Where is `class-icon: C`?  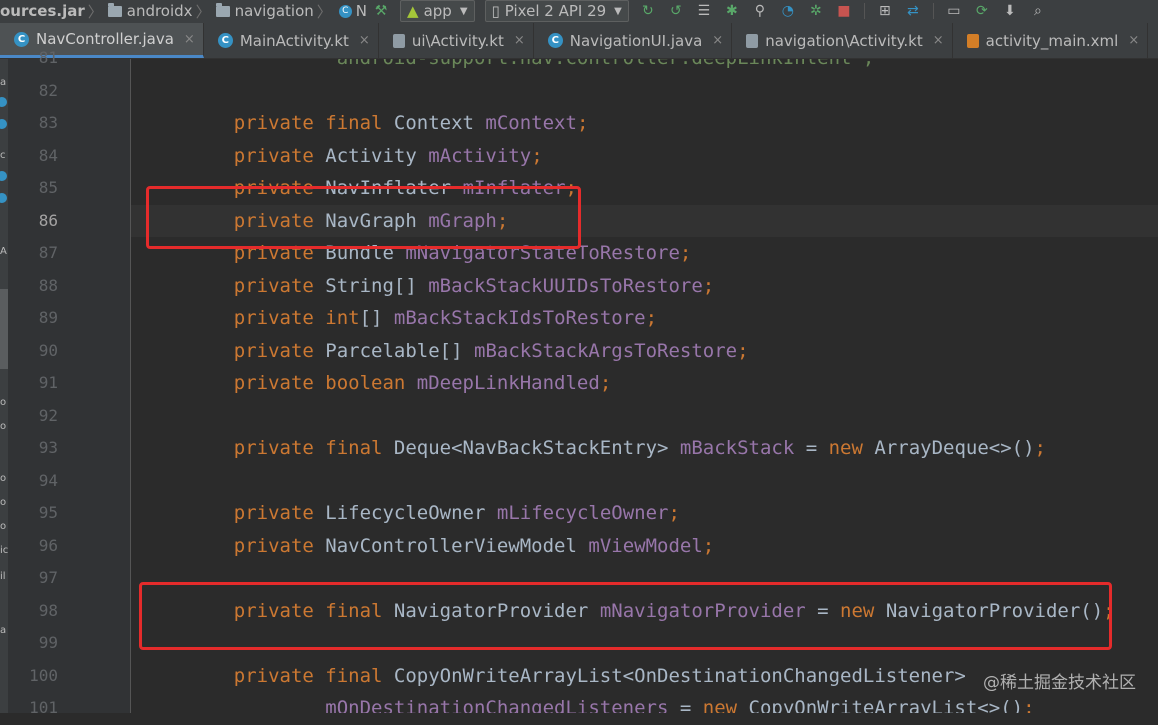 class-icon: C is located at coordinates (345, 11).